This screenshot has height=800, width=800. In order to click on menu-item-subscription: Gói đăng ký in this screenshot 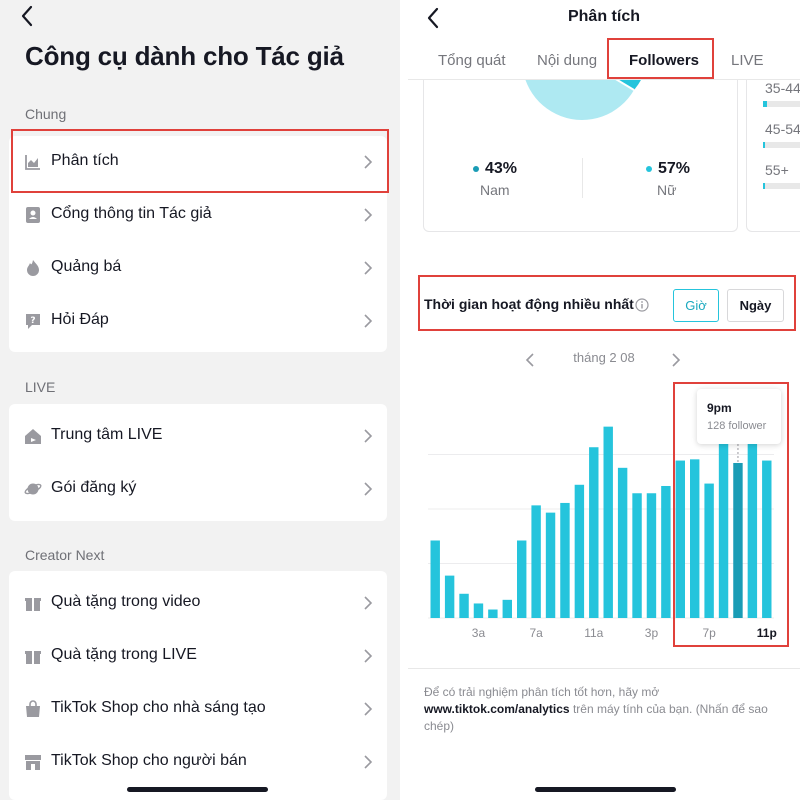, I will do `click(198, 489)`.